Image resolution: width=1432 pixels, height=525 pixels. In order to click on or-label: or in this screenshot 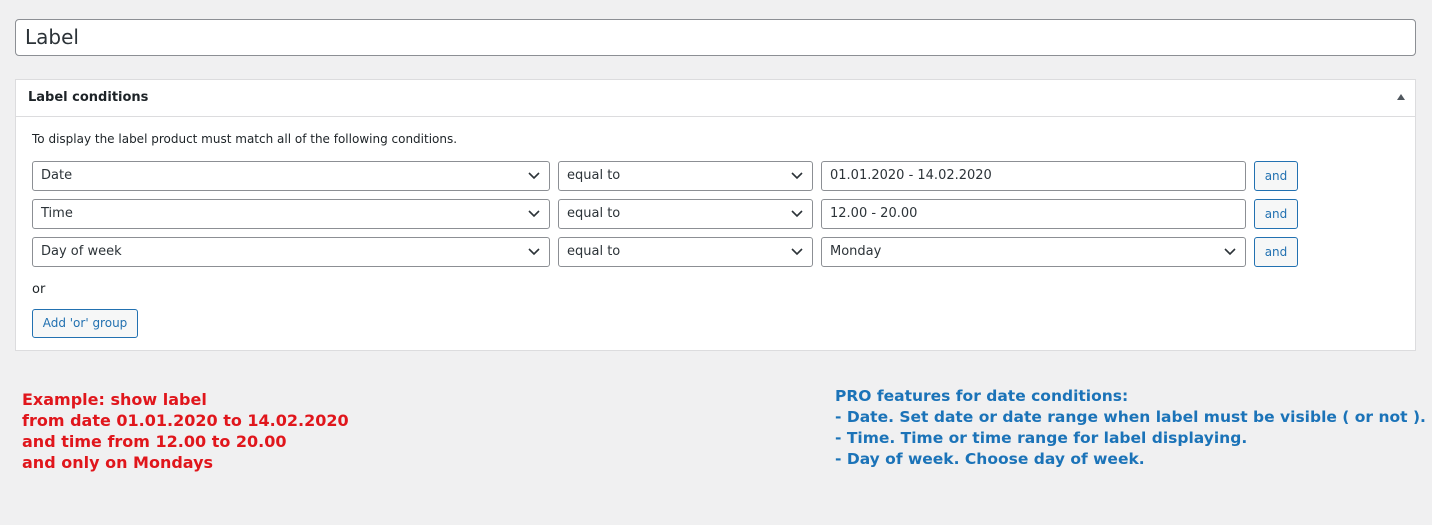, I will do `click(39, 289)`.